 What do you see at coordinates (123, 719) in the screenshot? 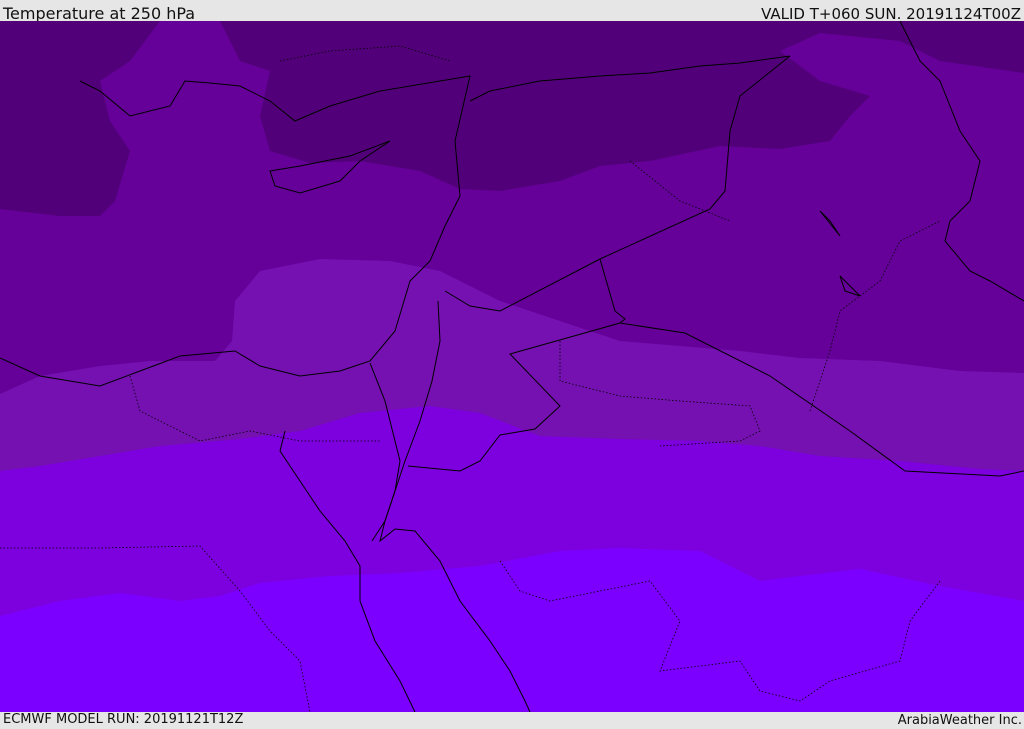
I see `model-run: ECMWF MODEL RUN: 20191121T12Z` at bounding box center [123, 719].